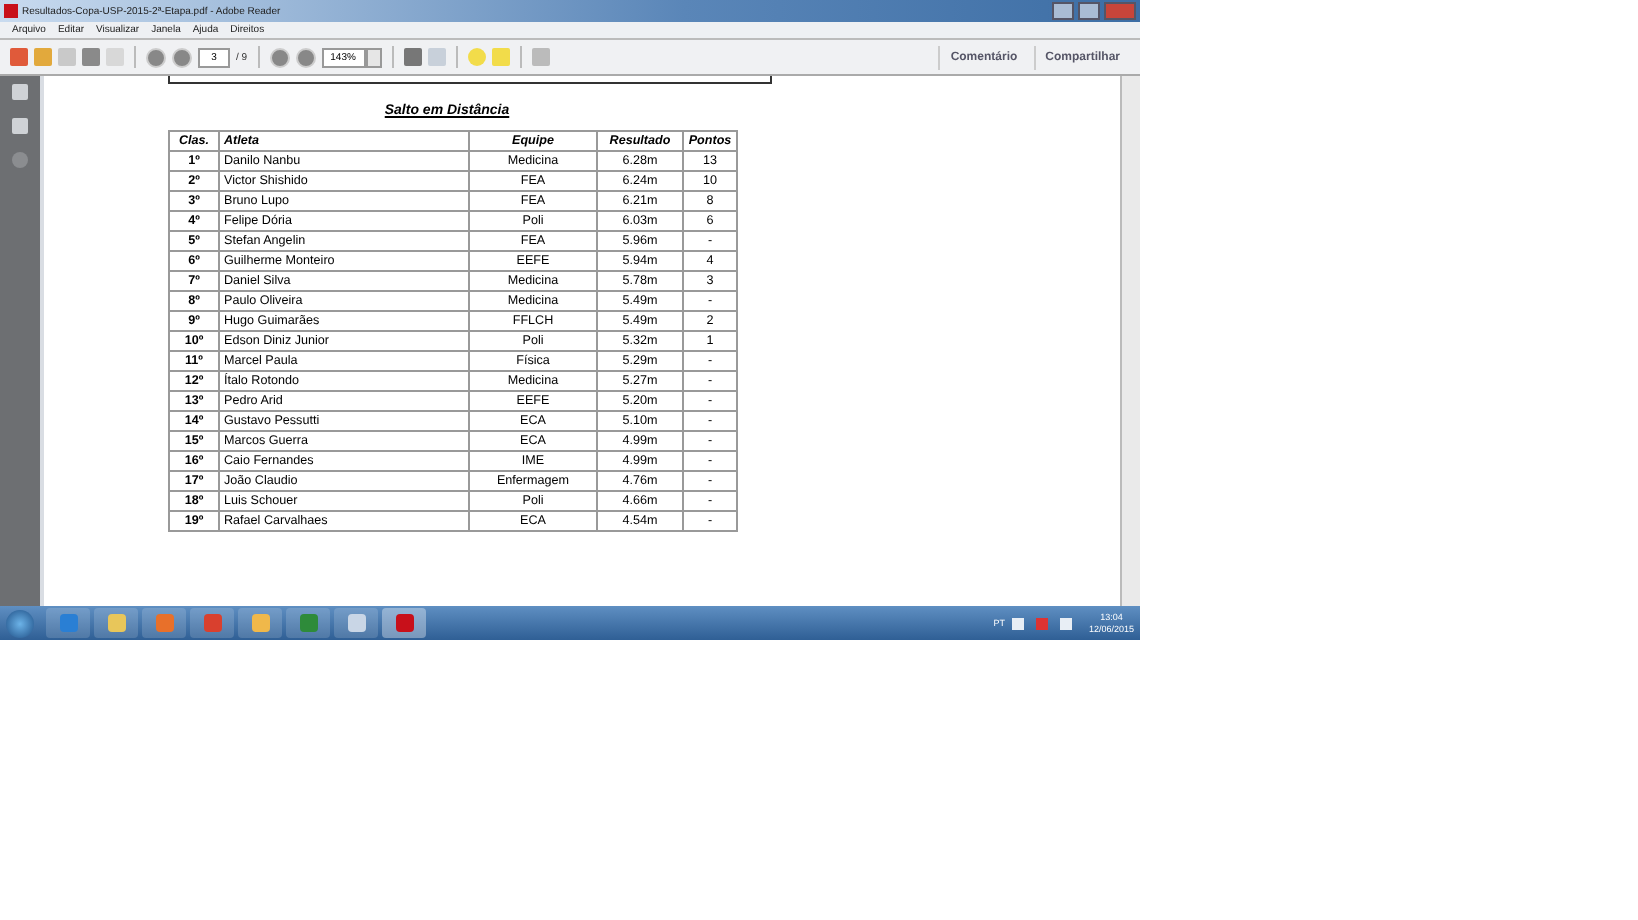  Describe the element at coordinates (1089, 11) in the screenshot. I see `maximize-button` at that location.